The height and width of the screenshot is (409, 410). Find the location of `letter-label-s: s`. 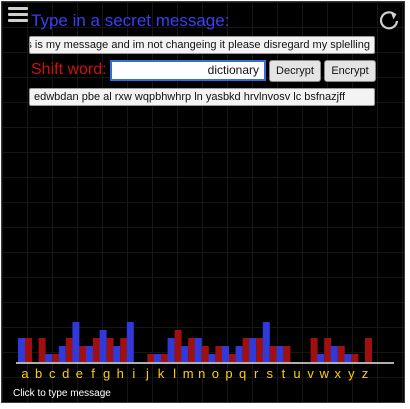

letter-label-s: s is located at coordinates (270, 373).